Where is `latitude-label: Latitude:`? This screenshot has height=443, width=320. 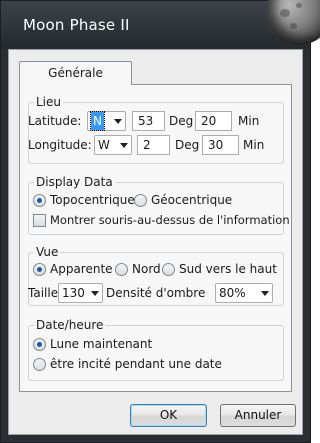
latitude-label: Latitude: is located at coordinates (55, 121).